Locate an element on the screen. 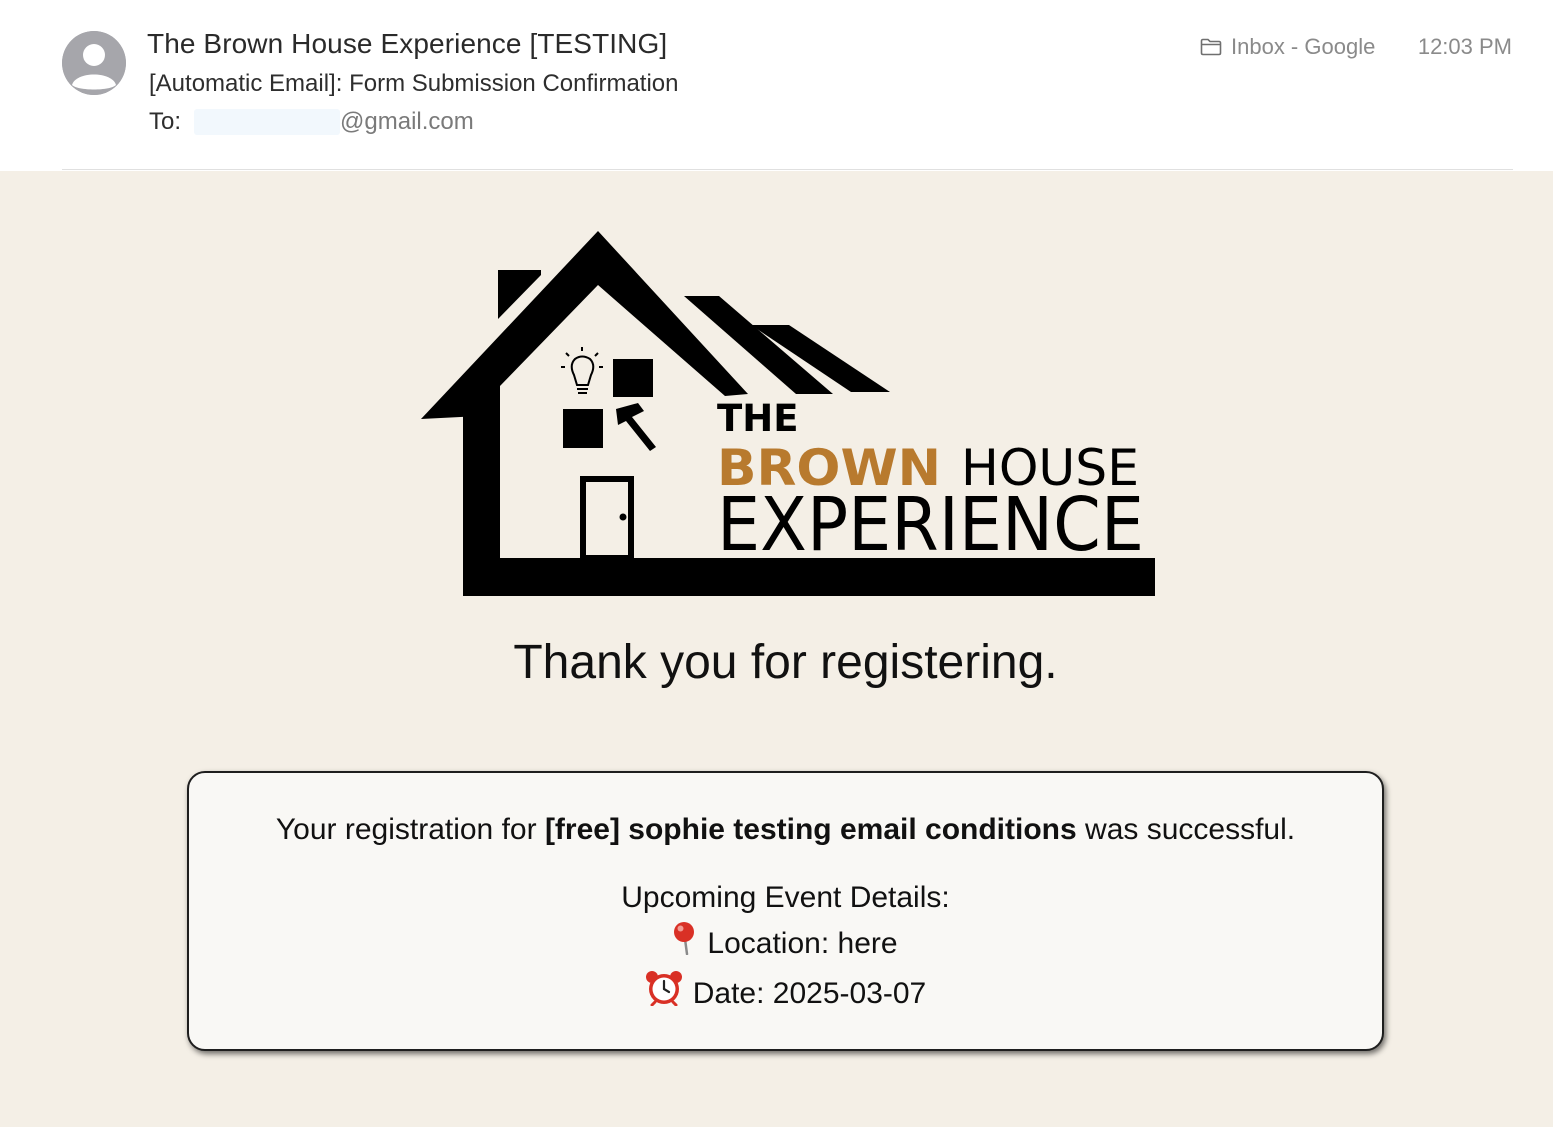 This screenshot has width=1553, height=1127. redacted-recipient is located at coordinates (267, 122).